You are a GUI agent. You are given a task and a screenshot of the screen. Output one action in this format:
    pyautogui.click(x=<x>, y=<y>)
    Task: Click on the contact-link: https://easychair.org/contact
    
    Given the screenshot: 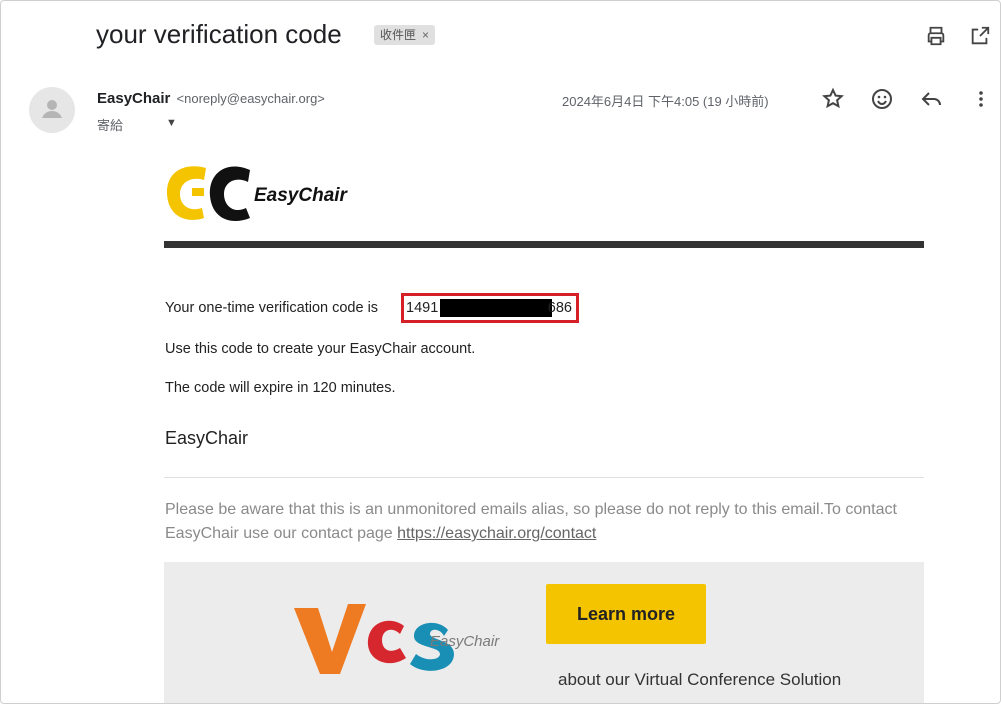 What is the action you would take?
    pyautogui.click(x=496, y=533)
    